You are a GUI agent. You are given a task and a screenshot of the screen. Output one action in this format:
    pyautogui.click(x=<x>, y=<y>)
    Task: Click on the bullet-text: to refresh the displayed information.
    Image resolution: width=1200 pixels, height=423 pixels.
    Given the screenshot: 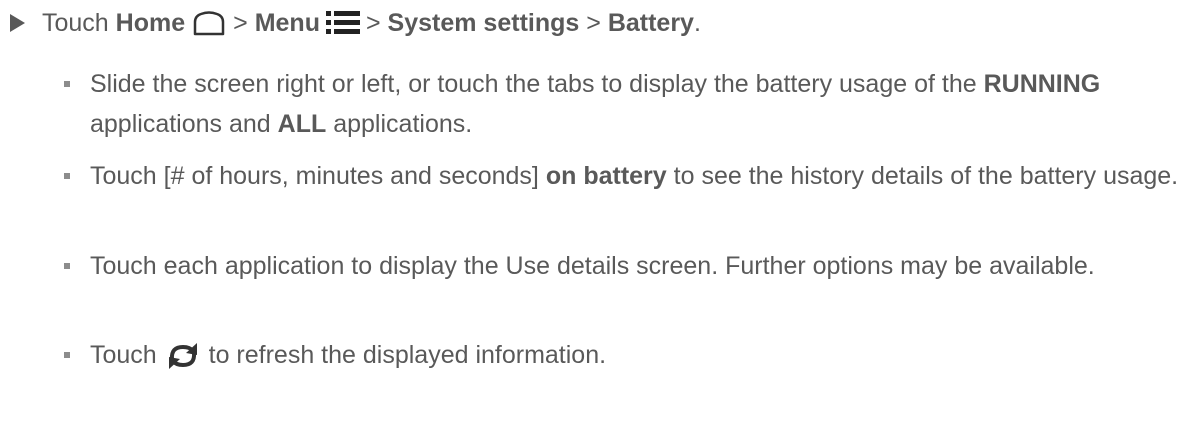 What is the action you would take?
    pyautogui.click(x=407, y=355)
    